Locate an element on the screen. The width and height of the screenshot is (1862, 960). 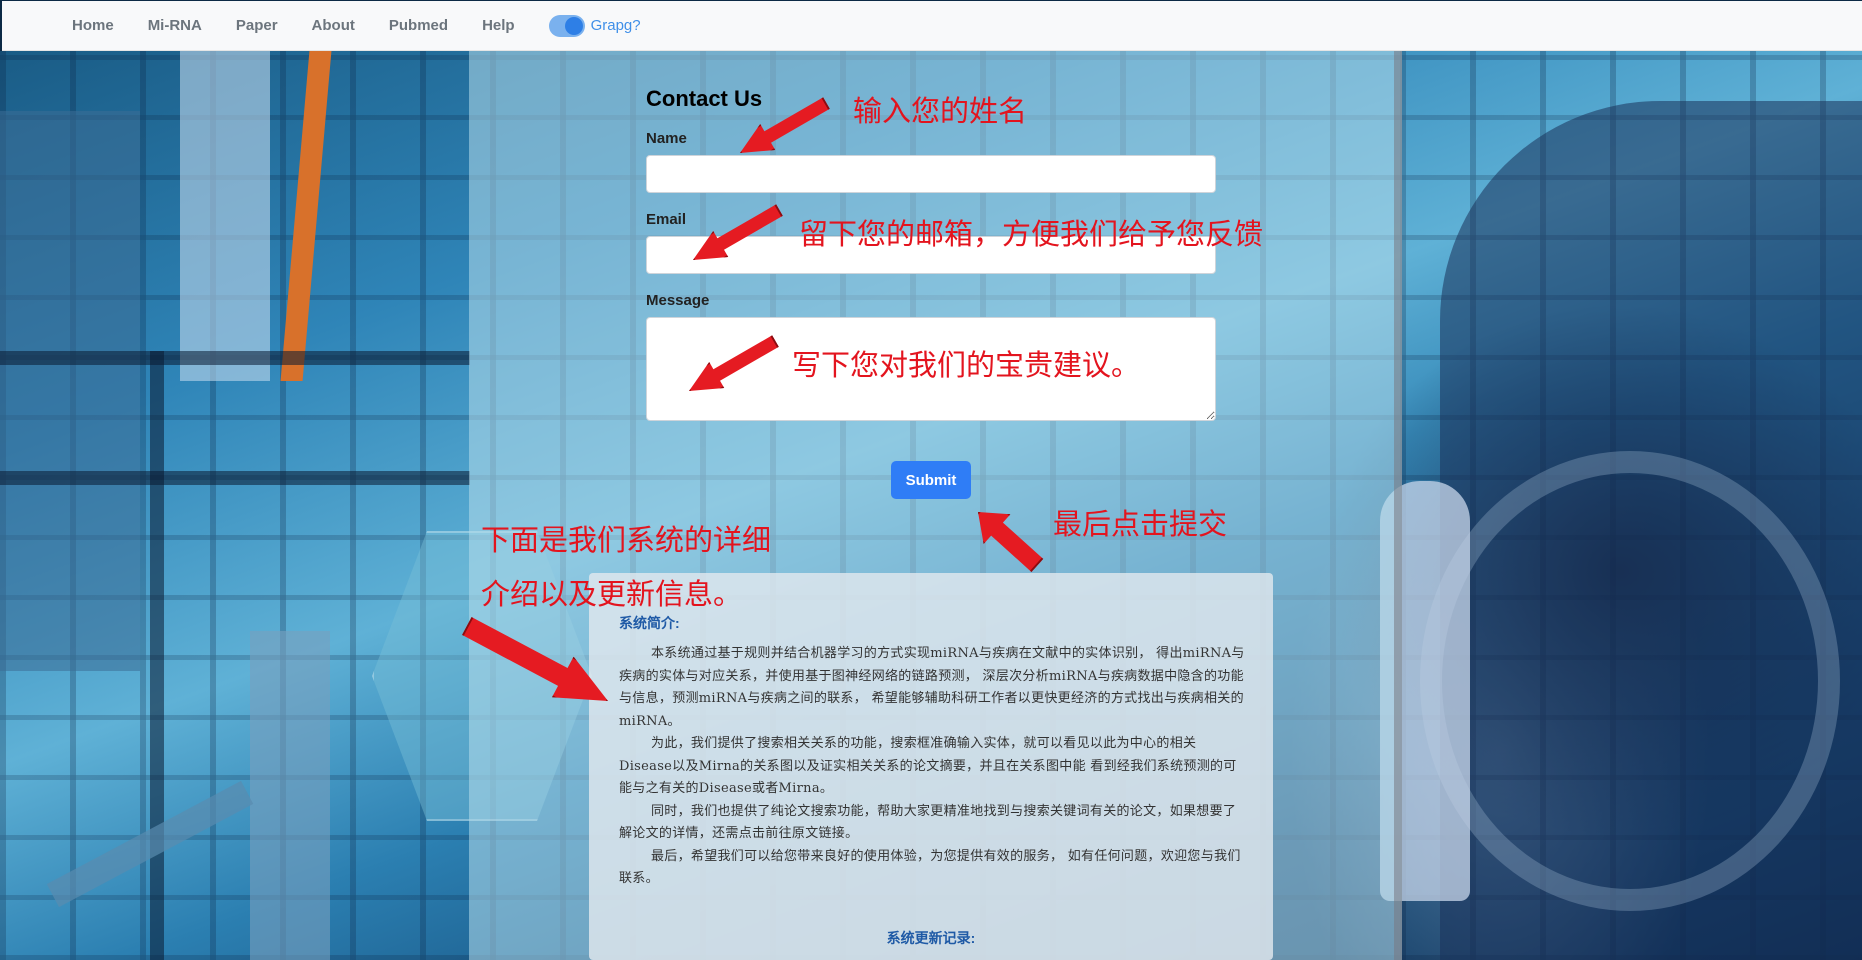
graph-toggle-switch is located at coordinates (566, 25).